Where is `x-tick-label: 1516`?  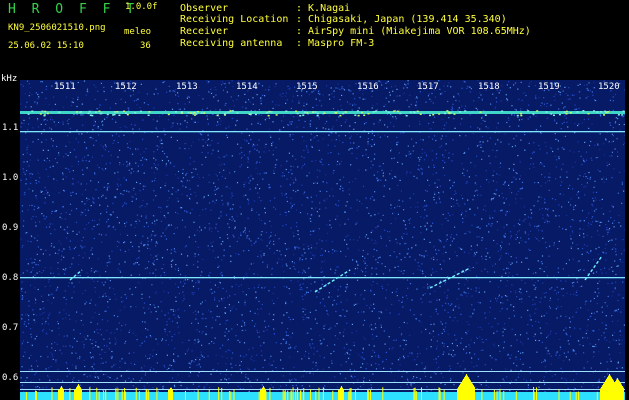
x-tick-label: 1516 is located at coordinates (368, 87).